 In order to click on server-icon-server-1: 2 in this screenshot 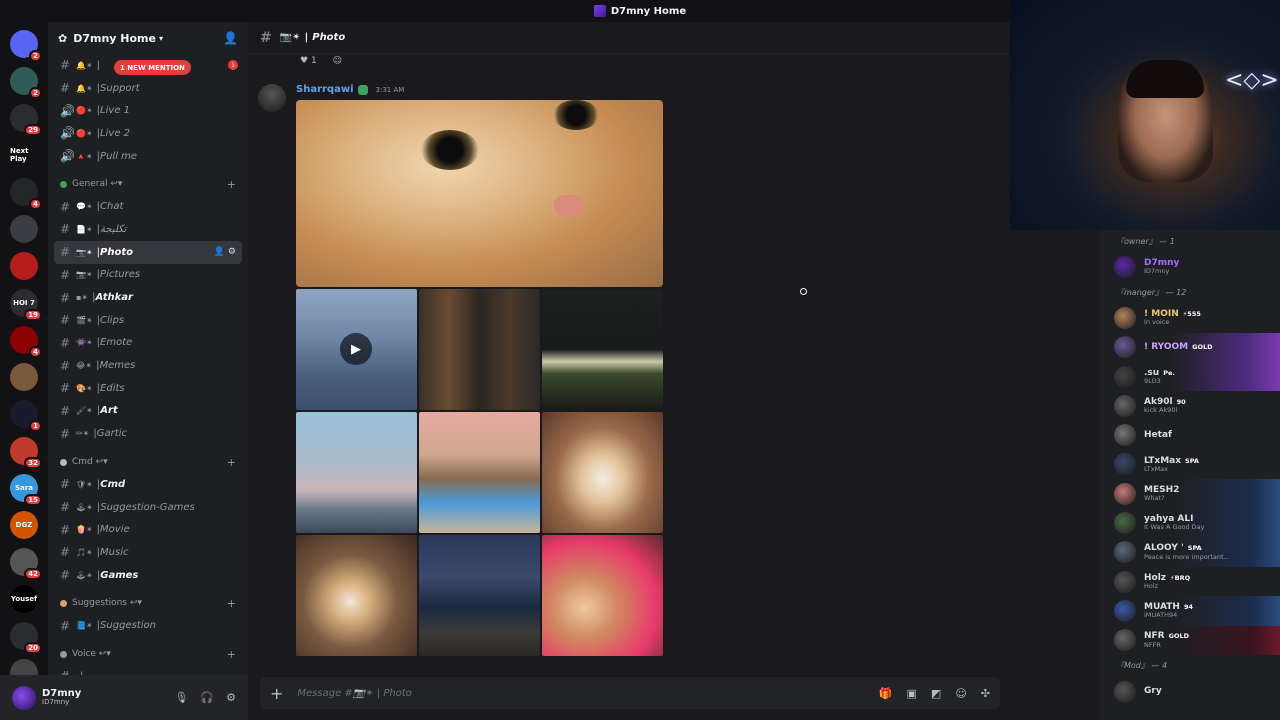, I will do `click(26, 83)`.